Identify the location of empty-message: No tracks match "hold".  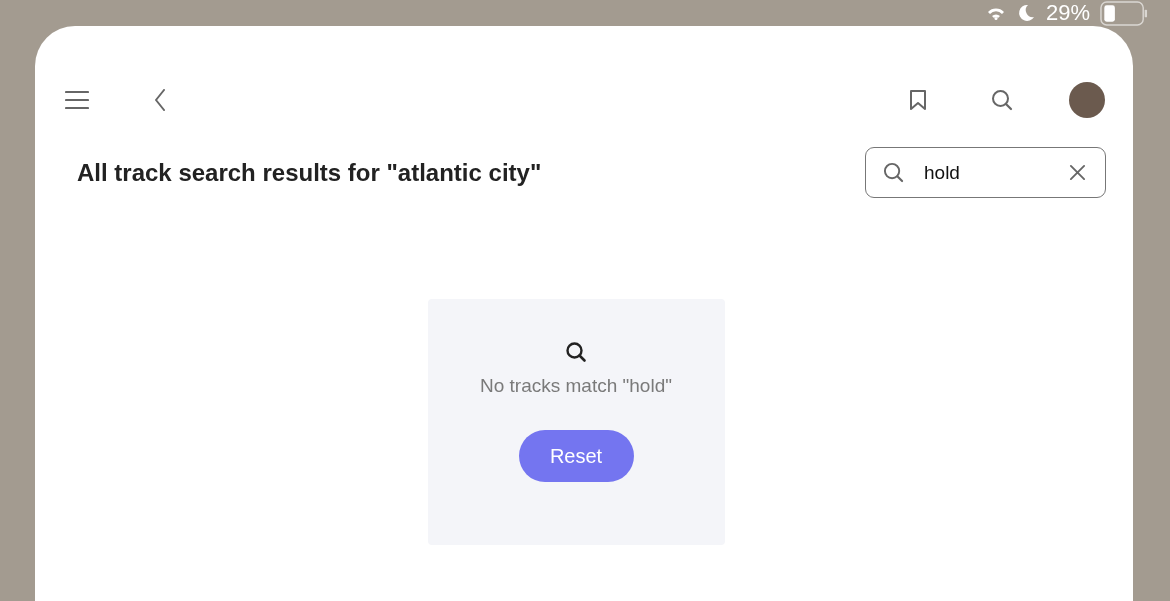
(576, 386).